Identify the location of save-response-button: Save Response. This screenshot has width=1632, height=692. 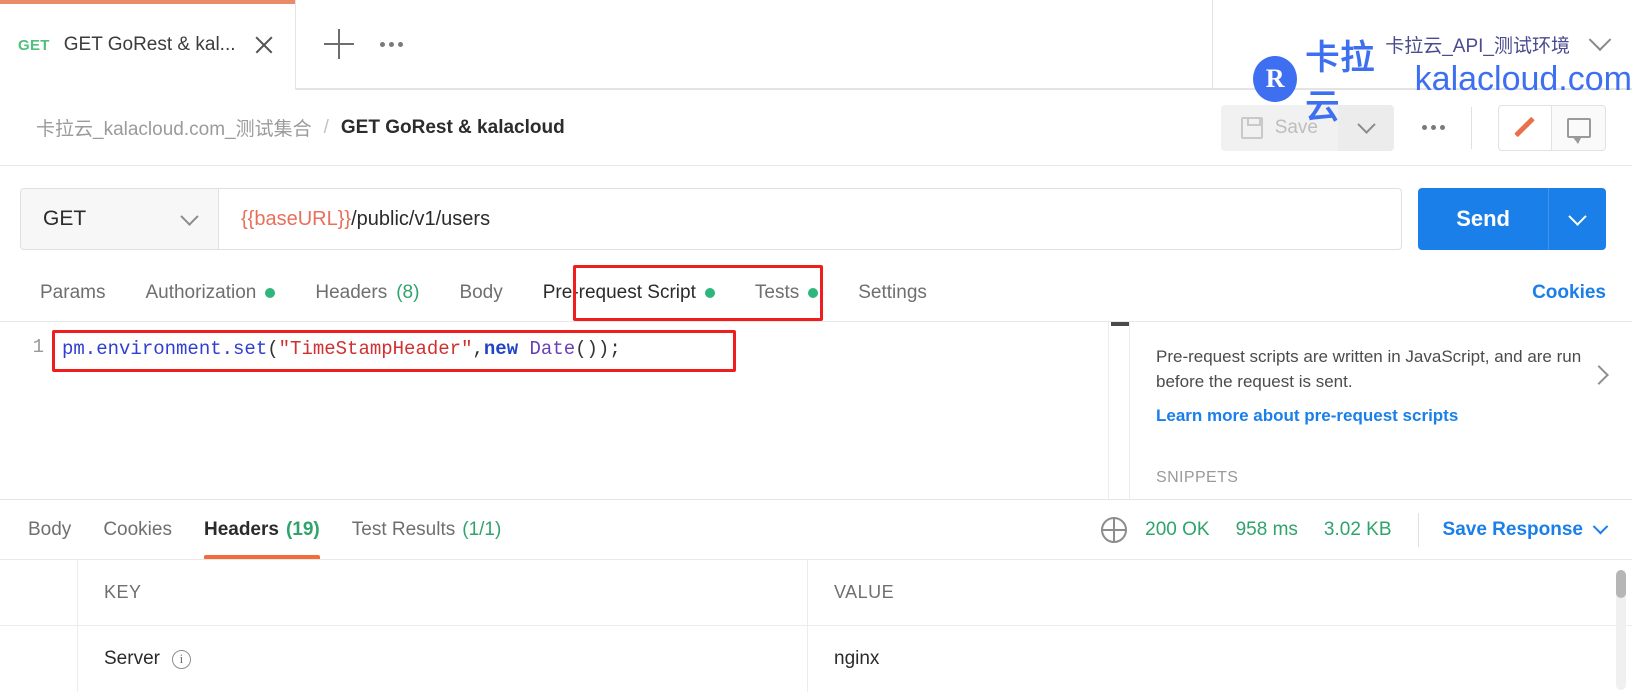
(1526, 529).